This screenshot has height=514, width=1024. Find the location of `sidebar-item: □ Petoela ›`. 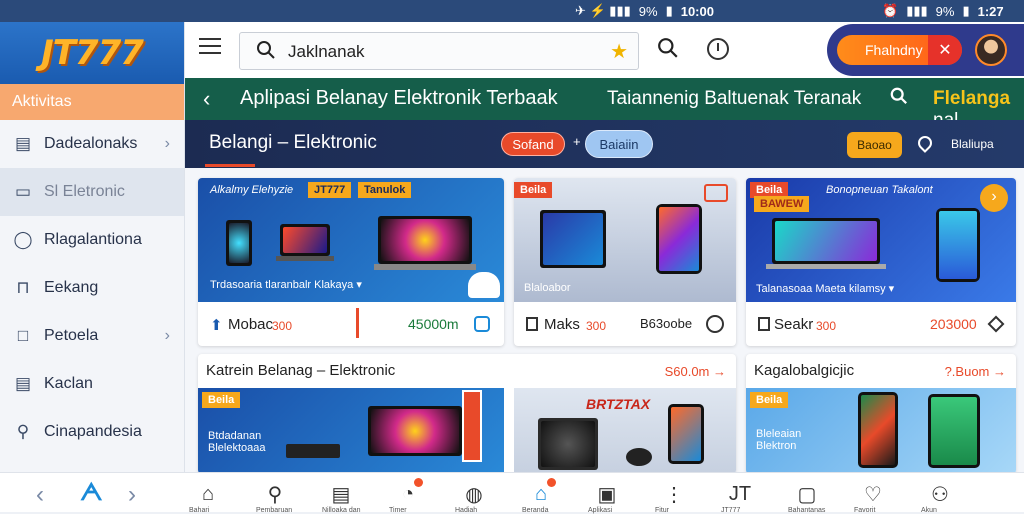

sidebar-item: □ Petoela › is located at coordinates (92, 336).